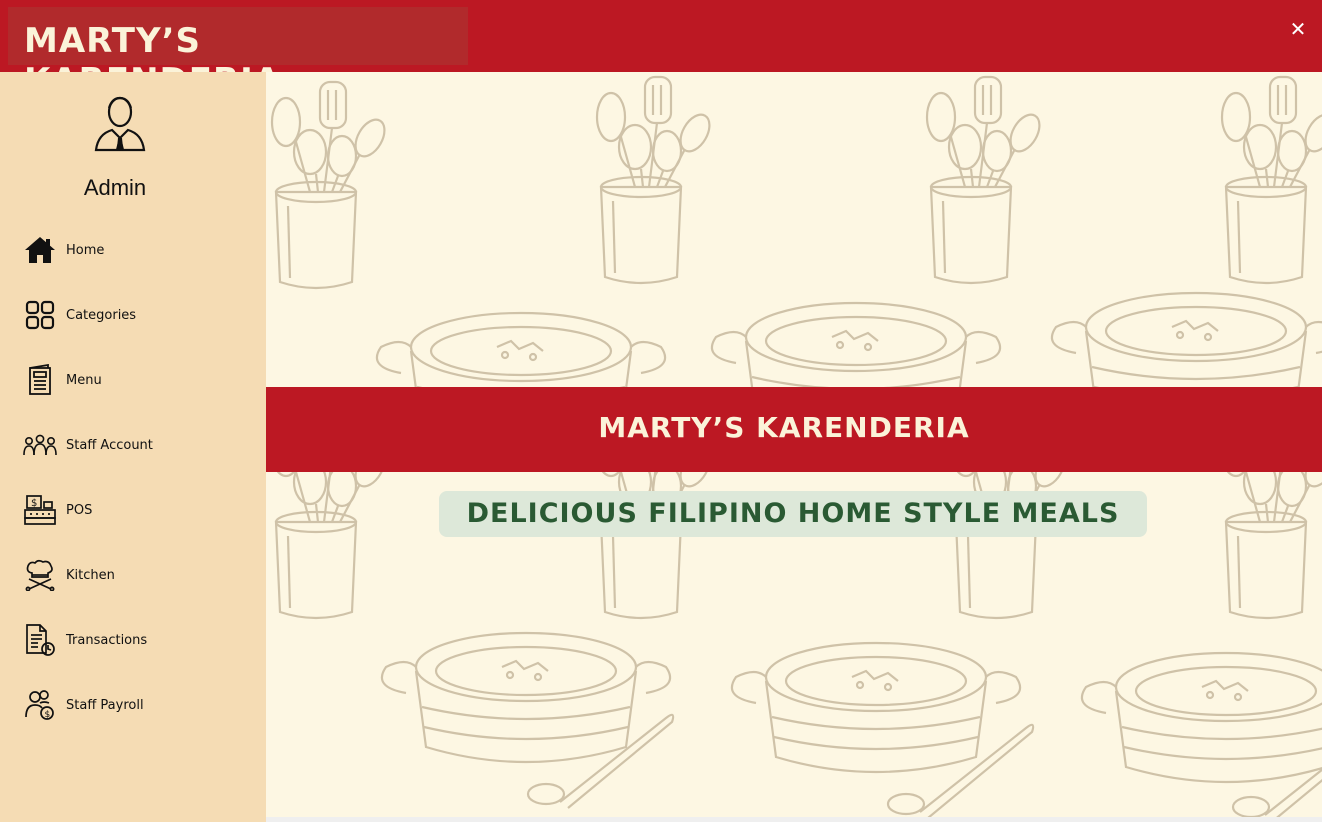 This screenshot has height=822, width=1322. Describe the element at coordinates (120, 124) in the screenshot. I see `admin-user-icon` at that location.